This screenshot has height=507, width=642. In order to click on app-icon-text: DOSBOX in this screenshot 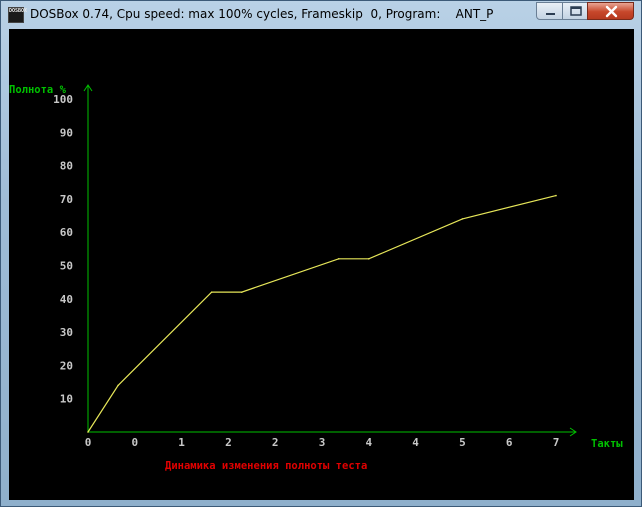, I will do `click(18, 11)`.